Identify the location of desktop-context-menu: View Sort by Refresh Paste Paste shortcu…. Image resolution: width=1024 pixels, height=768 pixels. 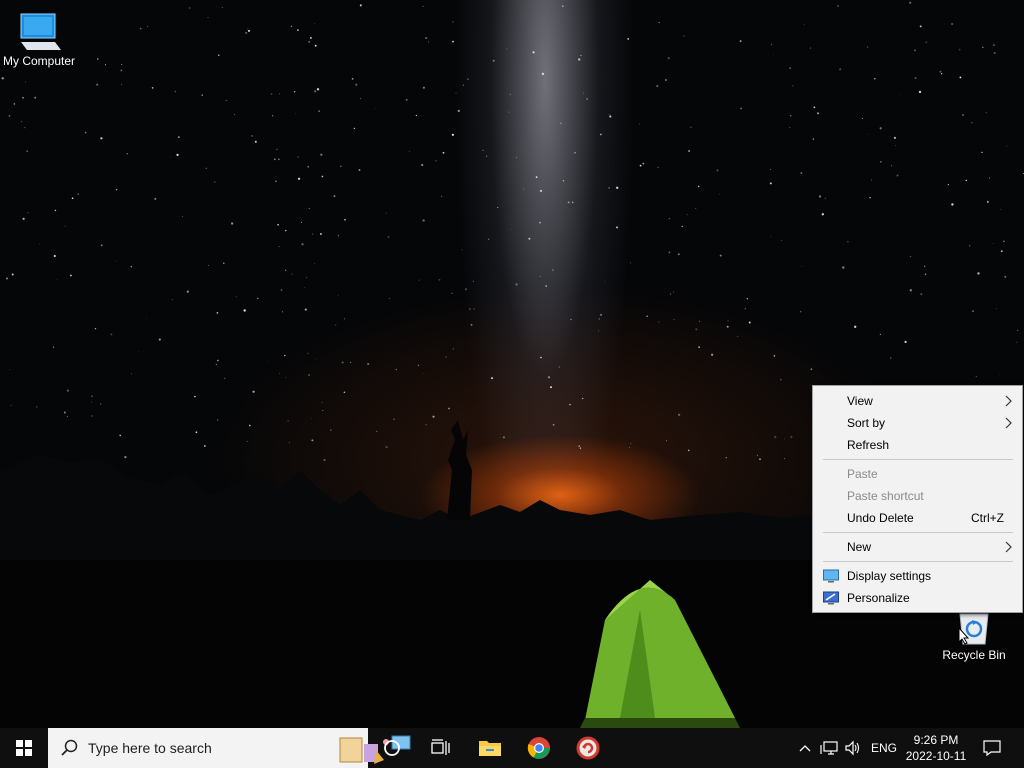
(917, 499).